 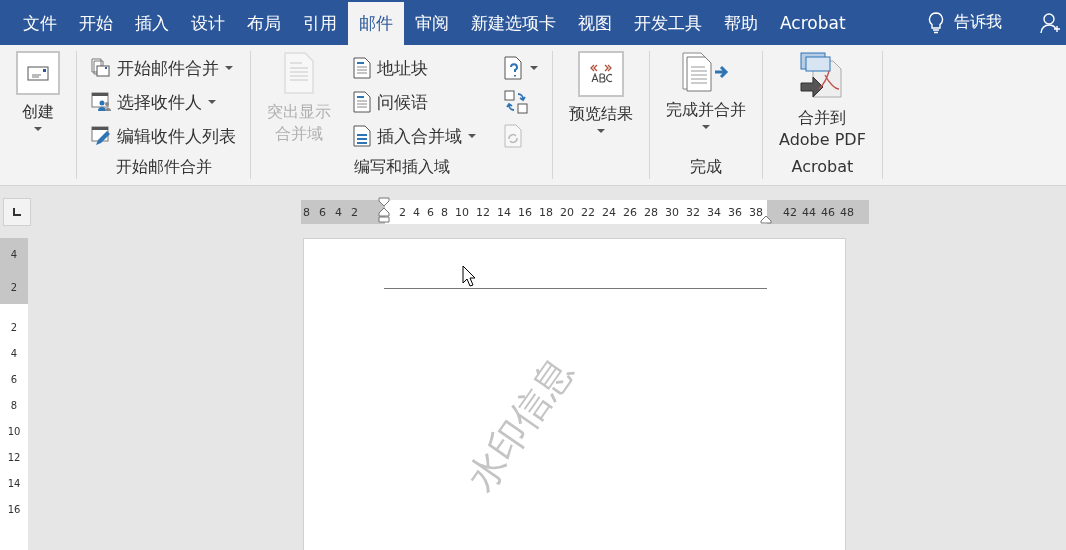 What do you see at coordinates (40, 23) in the screenshot?
I see `ribbon-tab: 文件` at bounding box center [40, 23].